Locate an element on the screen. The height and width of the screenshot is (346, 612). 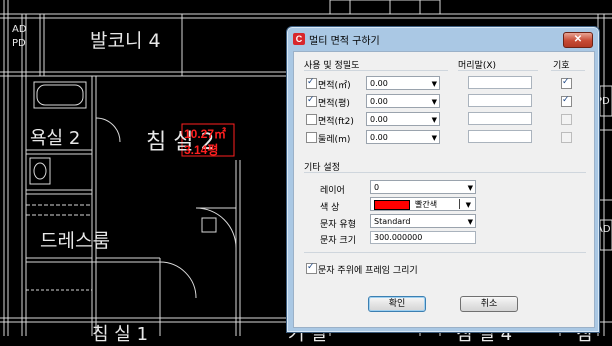
perimeter-label: 둘레(m) is located at coordinates (334, 140).